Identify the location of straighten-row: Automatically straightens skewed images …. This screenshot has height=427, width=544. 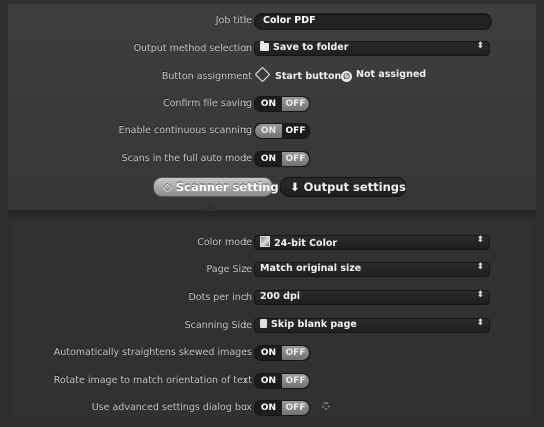
(272, 354).